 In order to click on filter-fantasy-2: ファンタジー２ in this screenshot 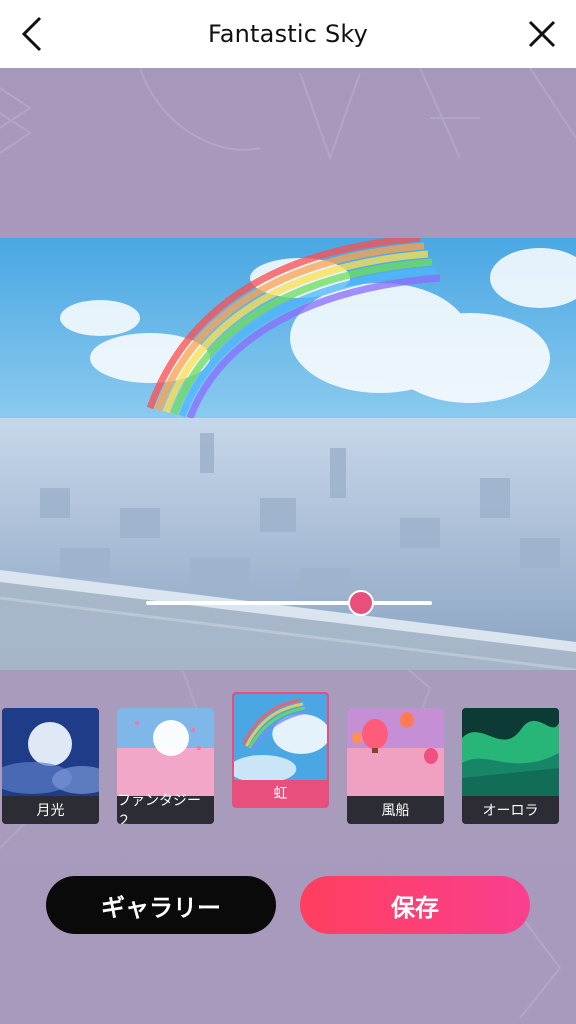, I will do `click(165, 766)`.